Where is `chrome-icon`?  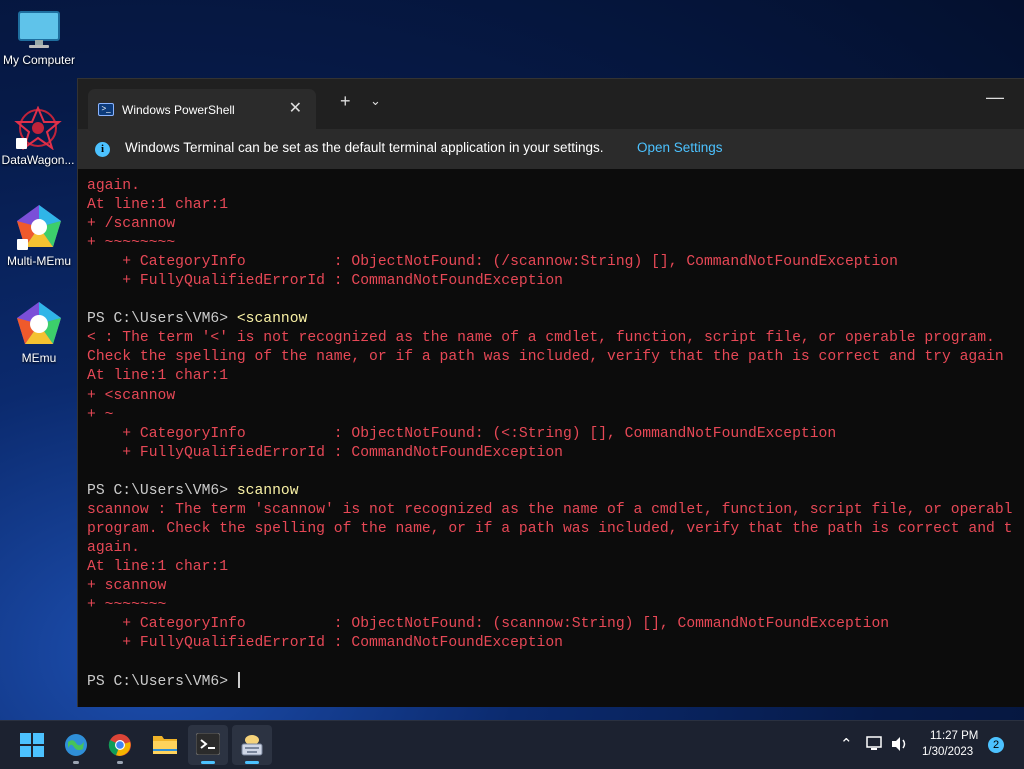
chrome-icon is located at coordinates (119, 745).